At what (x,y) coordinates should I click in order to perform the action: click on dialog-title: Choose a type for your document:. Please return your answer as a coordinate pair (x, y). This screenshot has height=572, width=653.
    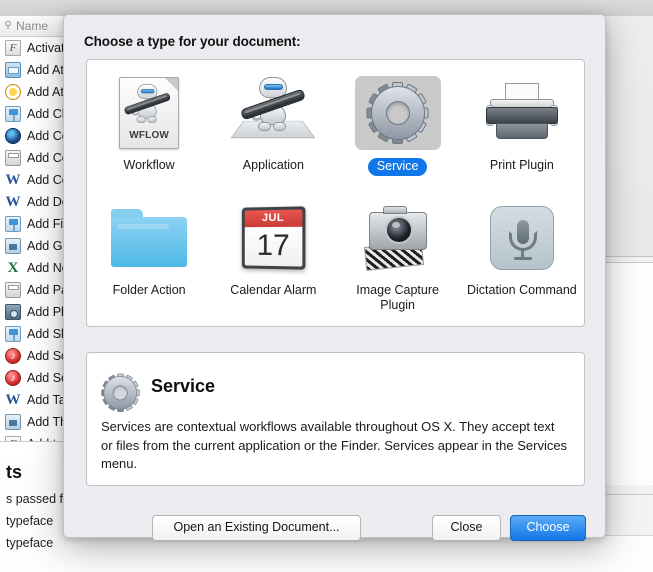
    Looking at the image, I should click on (192, 41).